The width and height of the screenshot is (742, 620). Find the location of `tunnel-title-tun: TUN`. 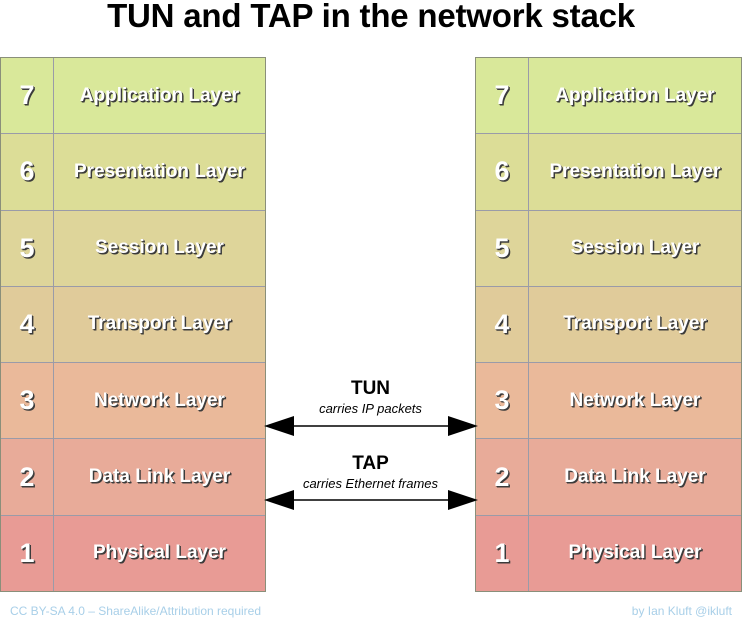

tunnel-title-tun: TUN is located at coordinates (370, 388).